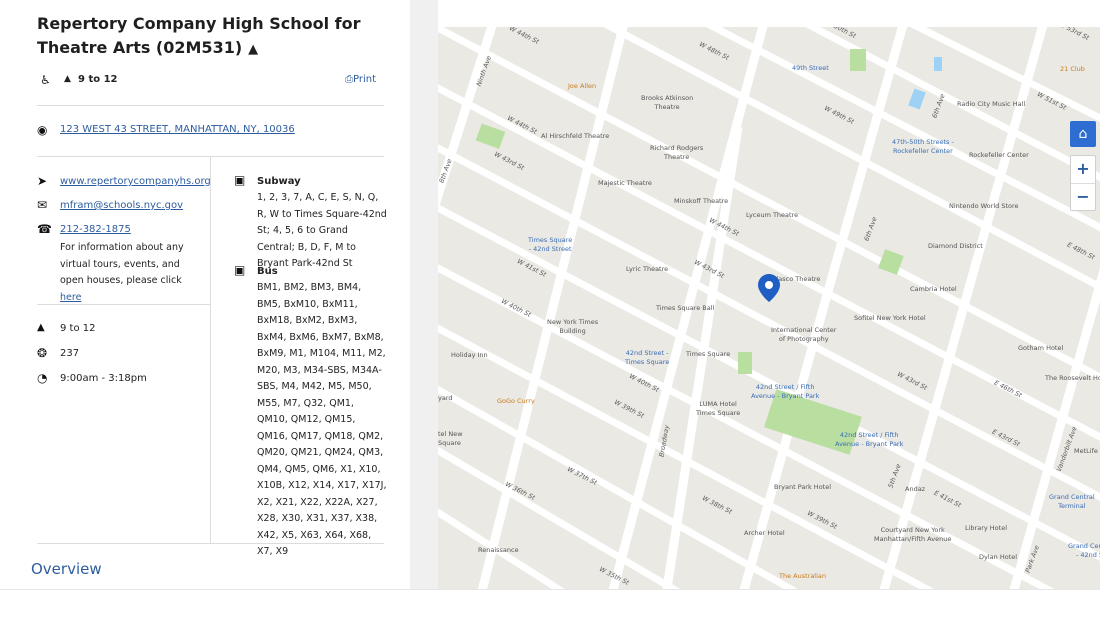 The height and width of the screenshot is (619, 1100). Describe the element at coordinates (769, 288) in the screenshot. I see `school-location-pin` at that location.